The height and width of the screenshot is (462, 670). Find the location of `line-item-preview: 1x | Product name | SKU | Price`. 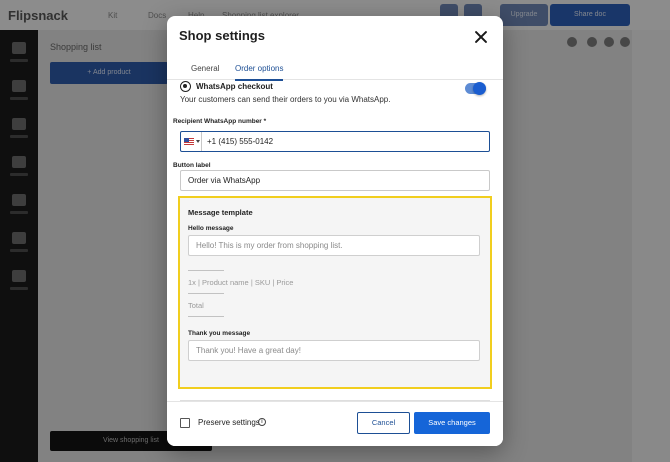

line-item-preview: 1x | Product name | SKU | Price is located at coordinates (241, 282).